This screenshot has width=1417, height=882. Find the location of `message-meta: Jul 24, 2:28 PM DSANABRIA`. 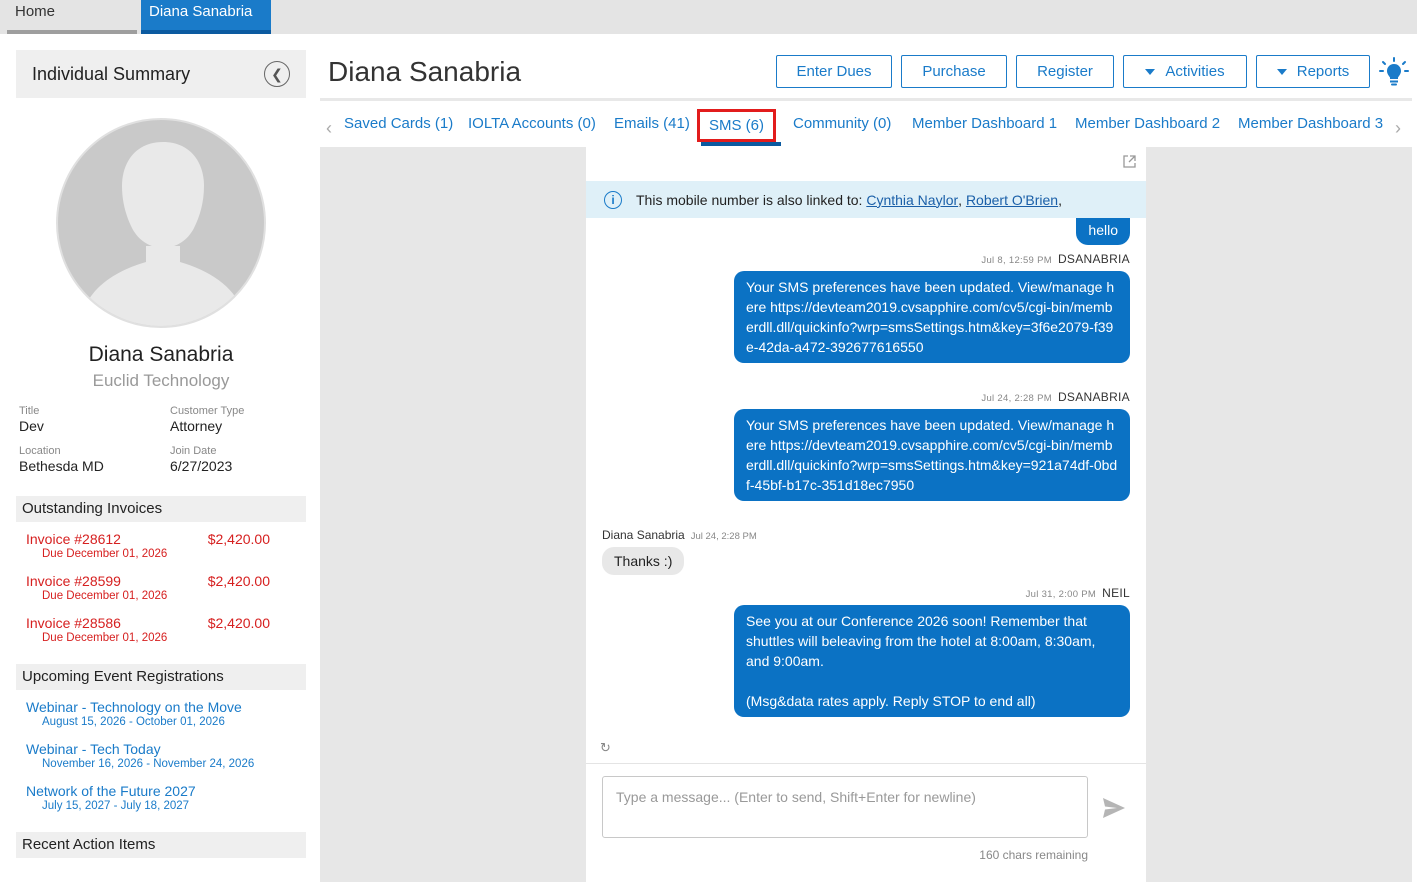

message-meta: Jul 24, 2:28 PM DSANABRIA is located at coordinates (1055, 397).